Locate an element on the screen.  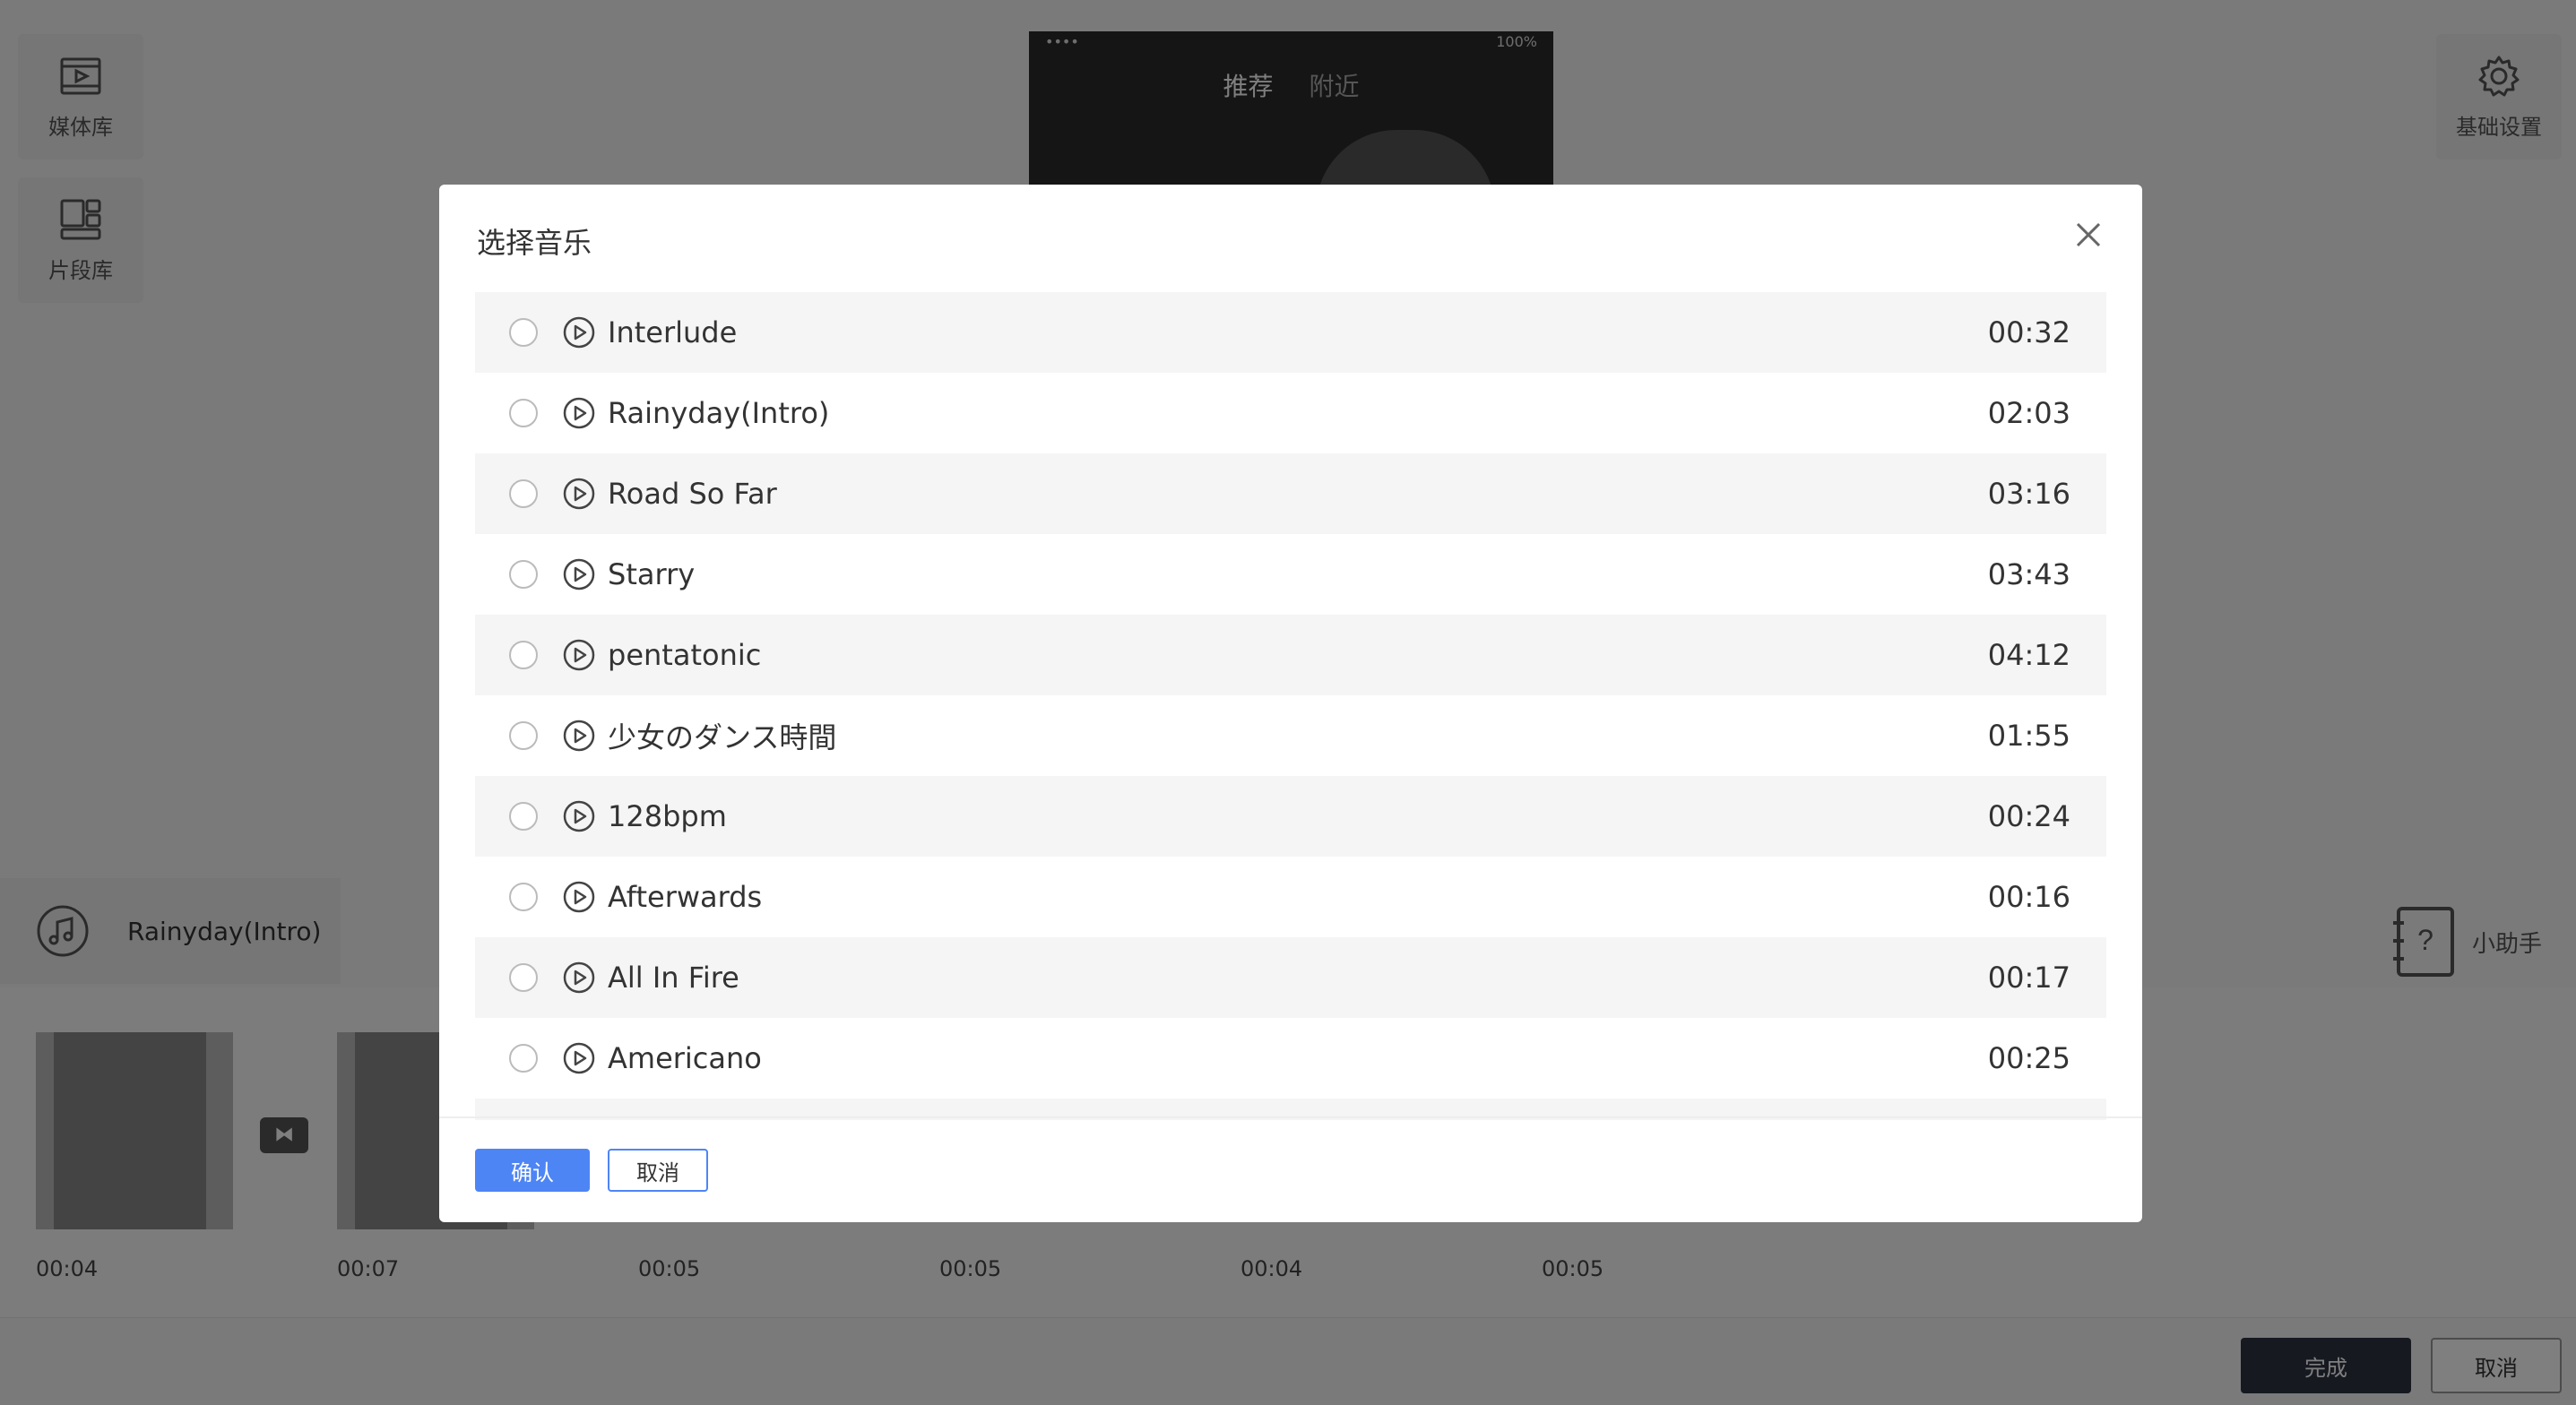
dialog-title: 选择音乐 is located at coordinates (534, 243).